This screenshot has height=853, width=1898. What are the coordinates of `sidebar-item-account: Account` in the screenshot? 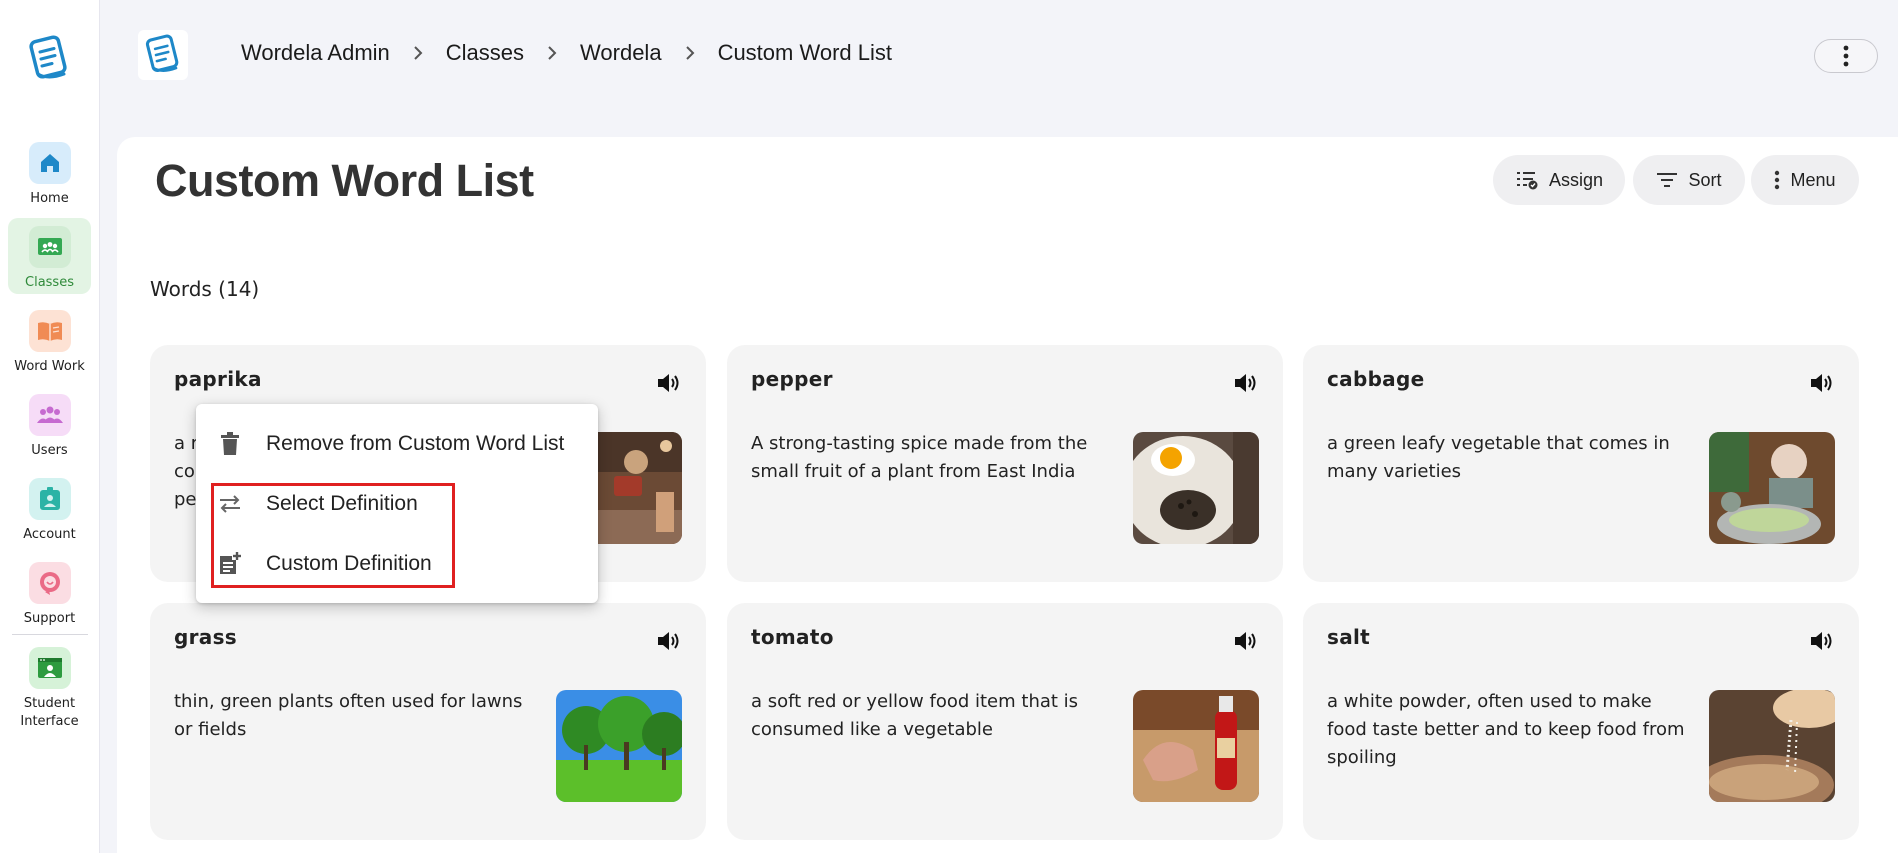 It's located at (49, 512).